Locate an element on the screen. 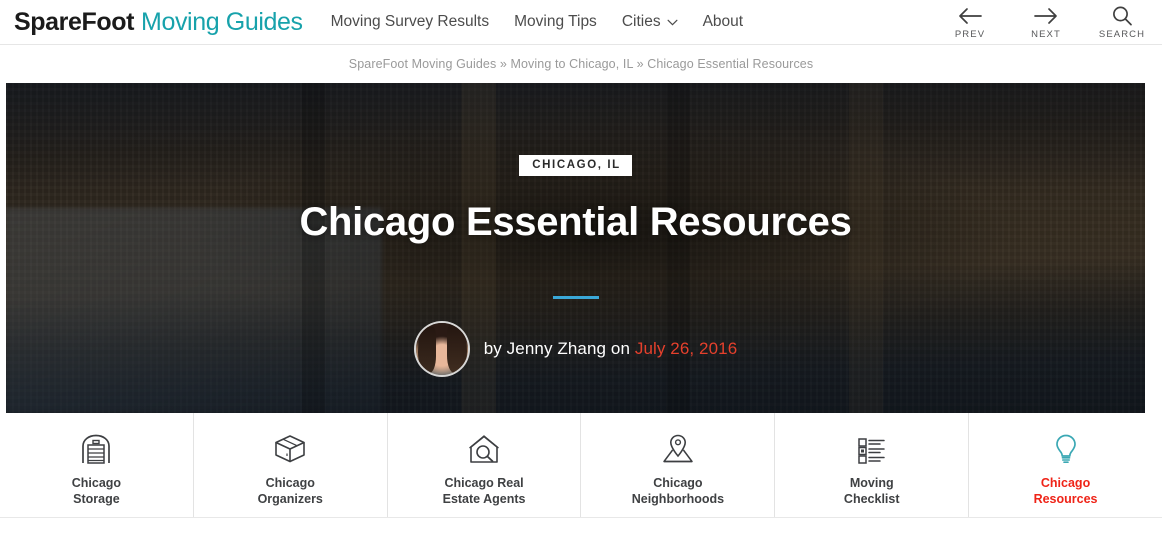 Image resolution: width=1162 pixels, height=547 pixels. arrow-right-icon is located at coordinates (1046, 16).